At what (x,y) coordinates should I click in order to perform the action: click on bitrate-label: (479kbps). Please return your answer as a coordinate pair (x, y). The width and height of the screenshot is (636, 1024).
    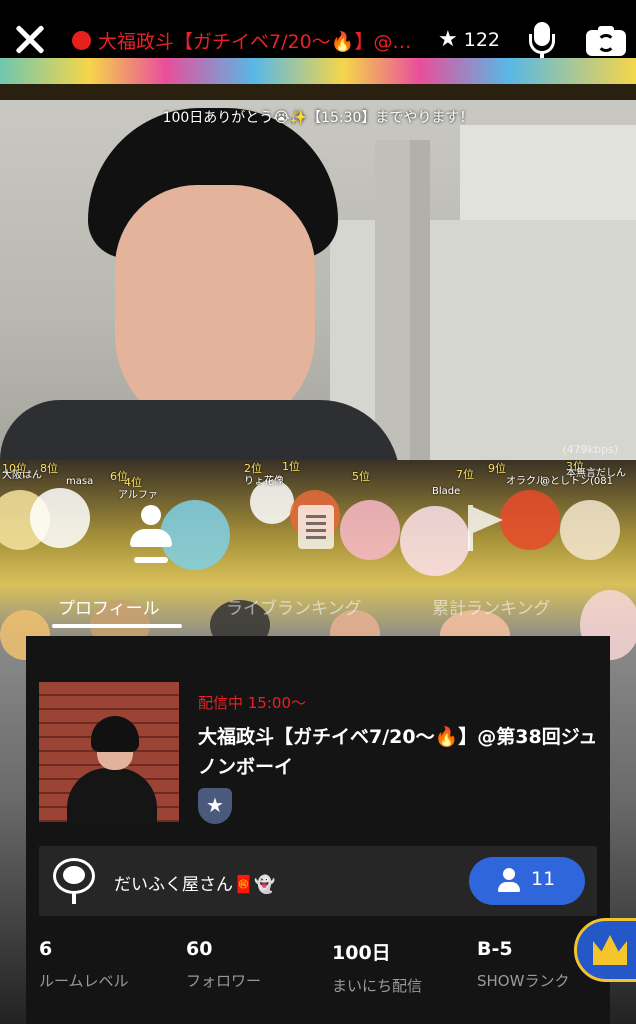
    Looking at the image, I should click on (590, 449).